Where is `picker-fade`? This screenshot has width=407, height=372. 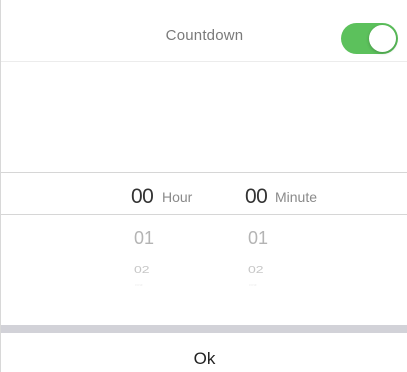
picker-fade is located at coordinates (204, 287).